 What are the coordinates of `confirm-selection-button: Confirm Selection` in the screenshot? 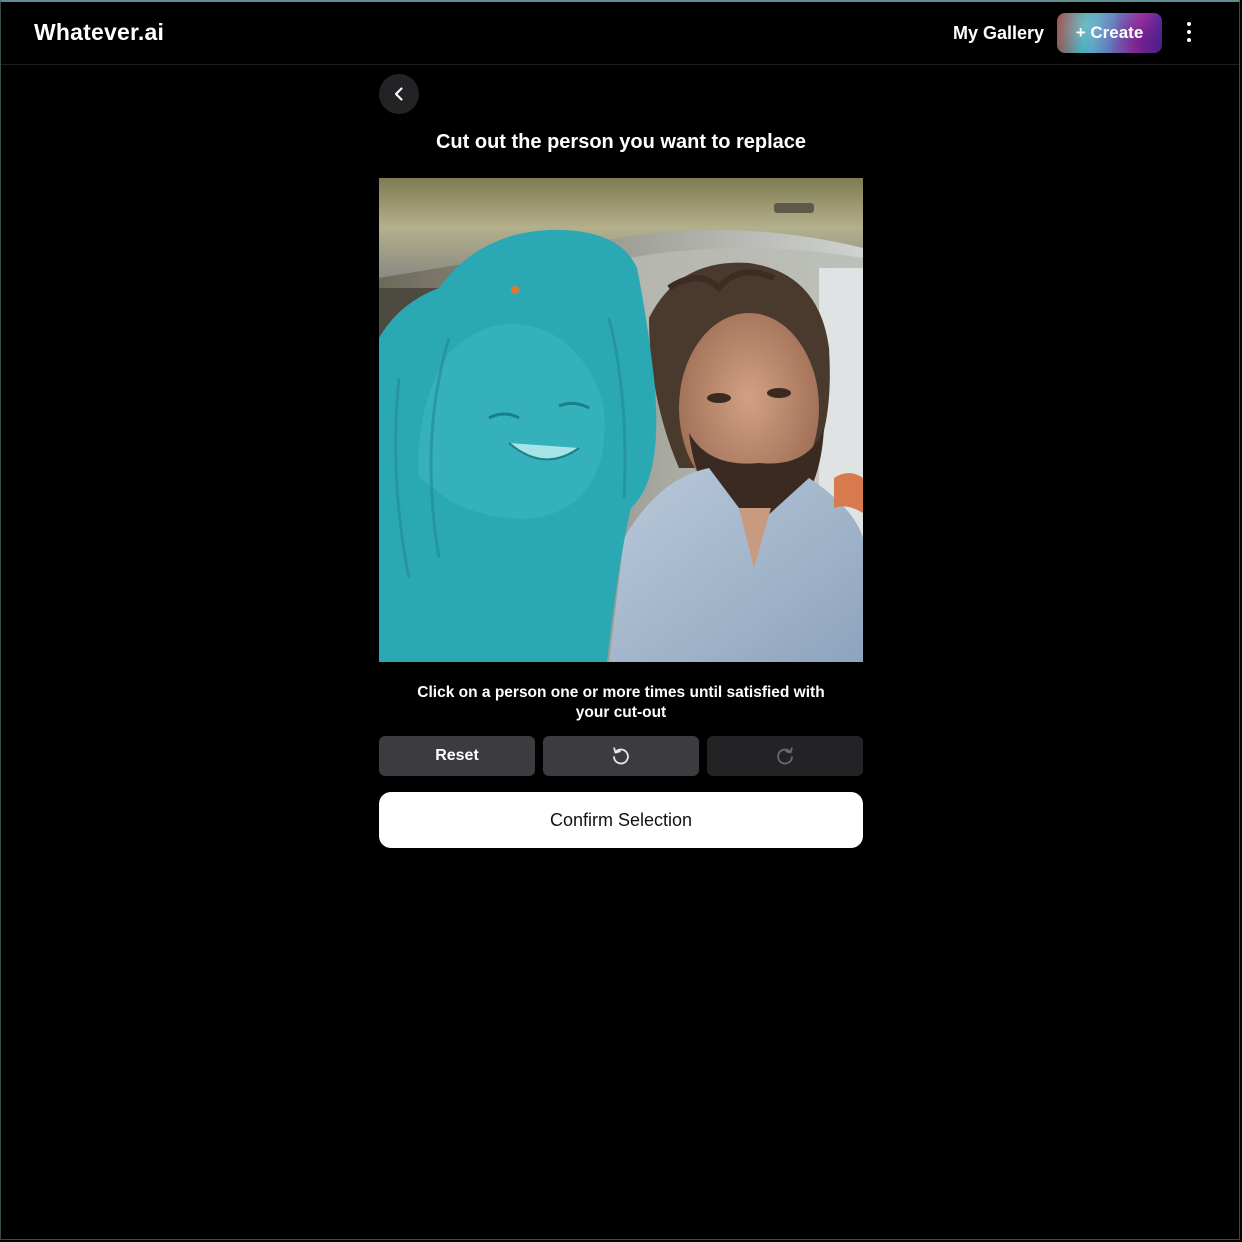 It's located at (621, 820).